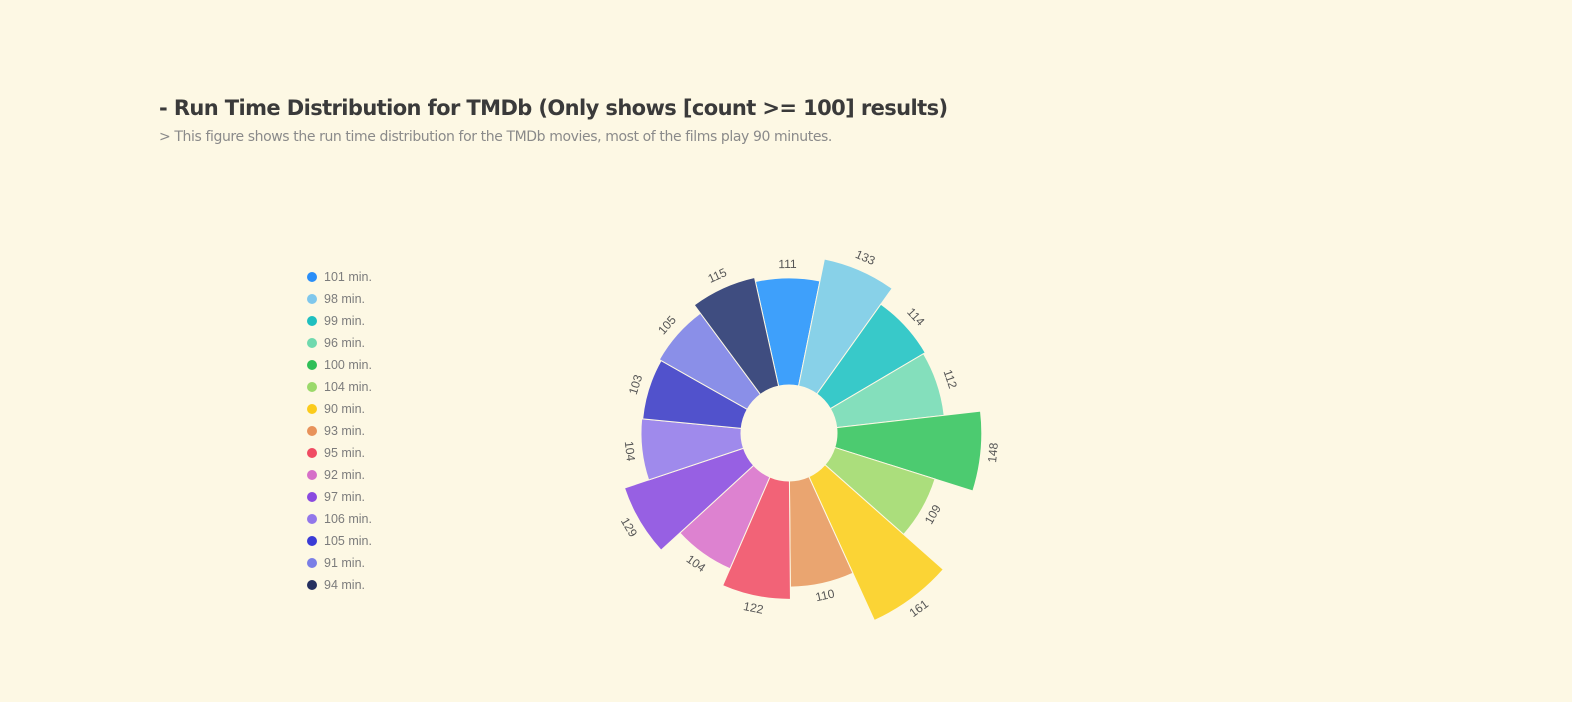 The image size is (1572, 702). I want to click on slice-value-label: 109, so click(933, 514).